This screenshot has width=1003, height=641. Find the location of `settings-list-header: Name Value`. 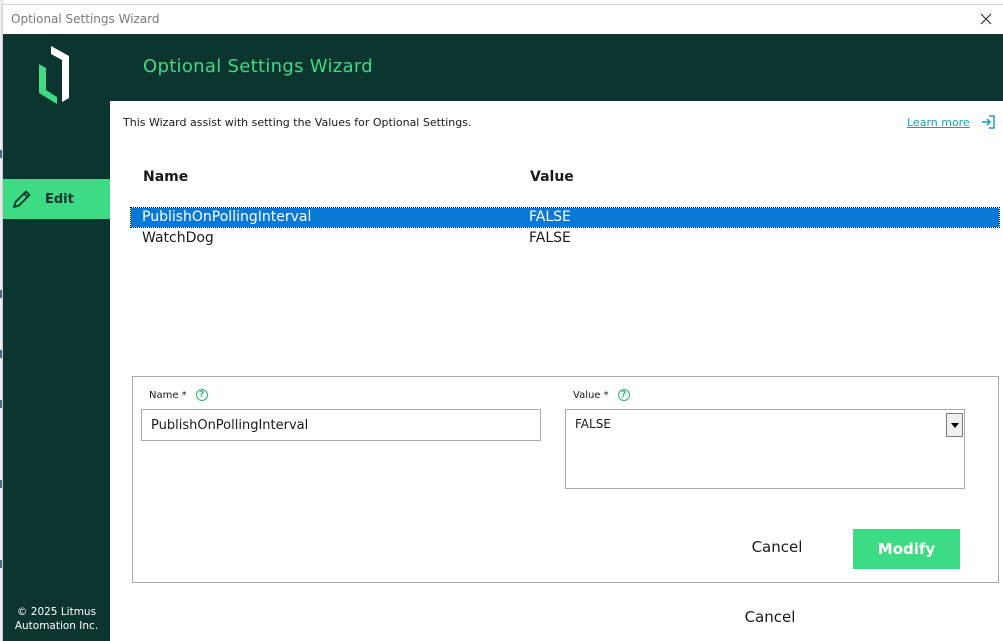

settings-list-header: Name Value is located at coordinates (565, 179).